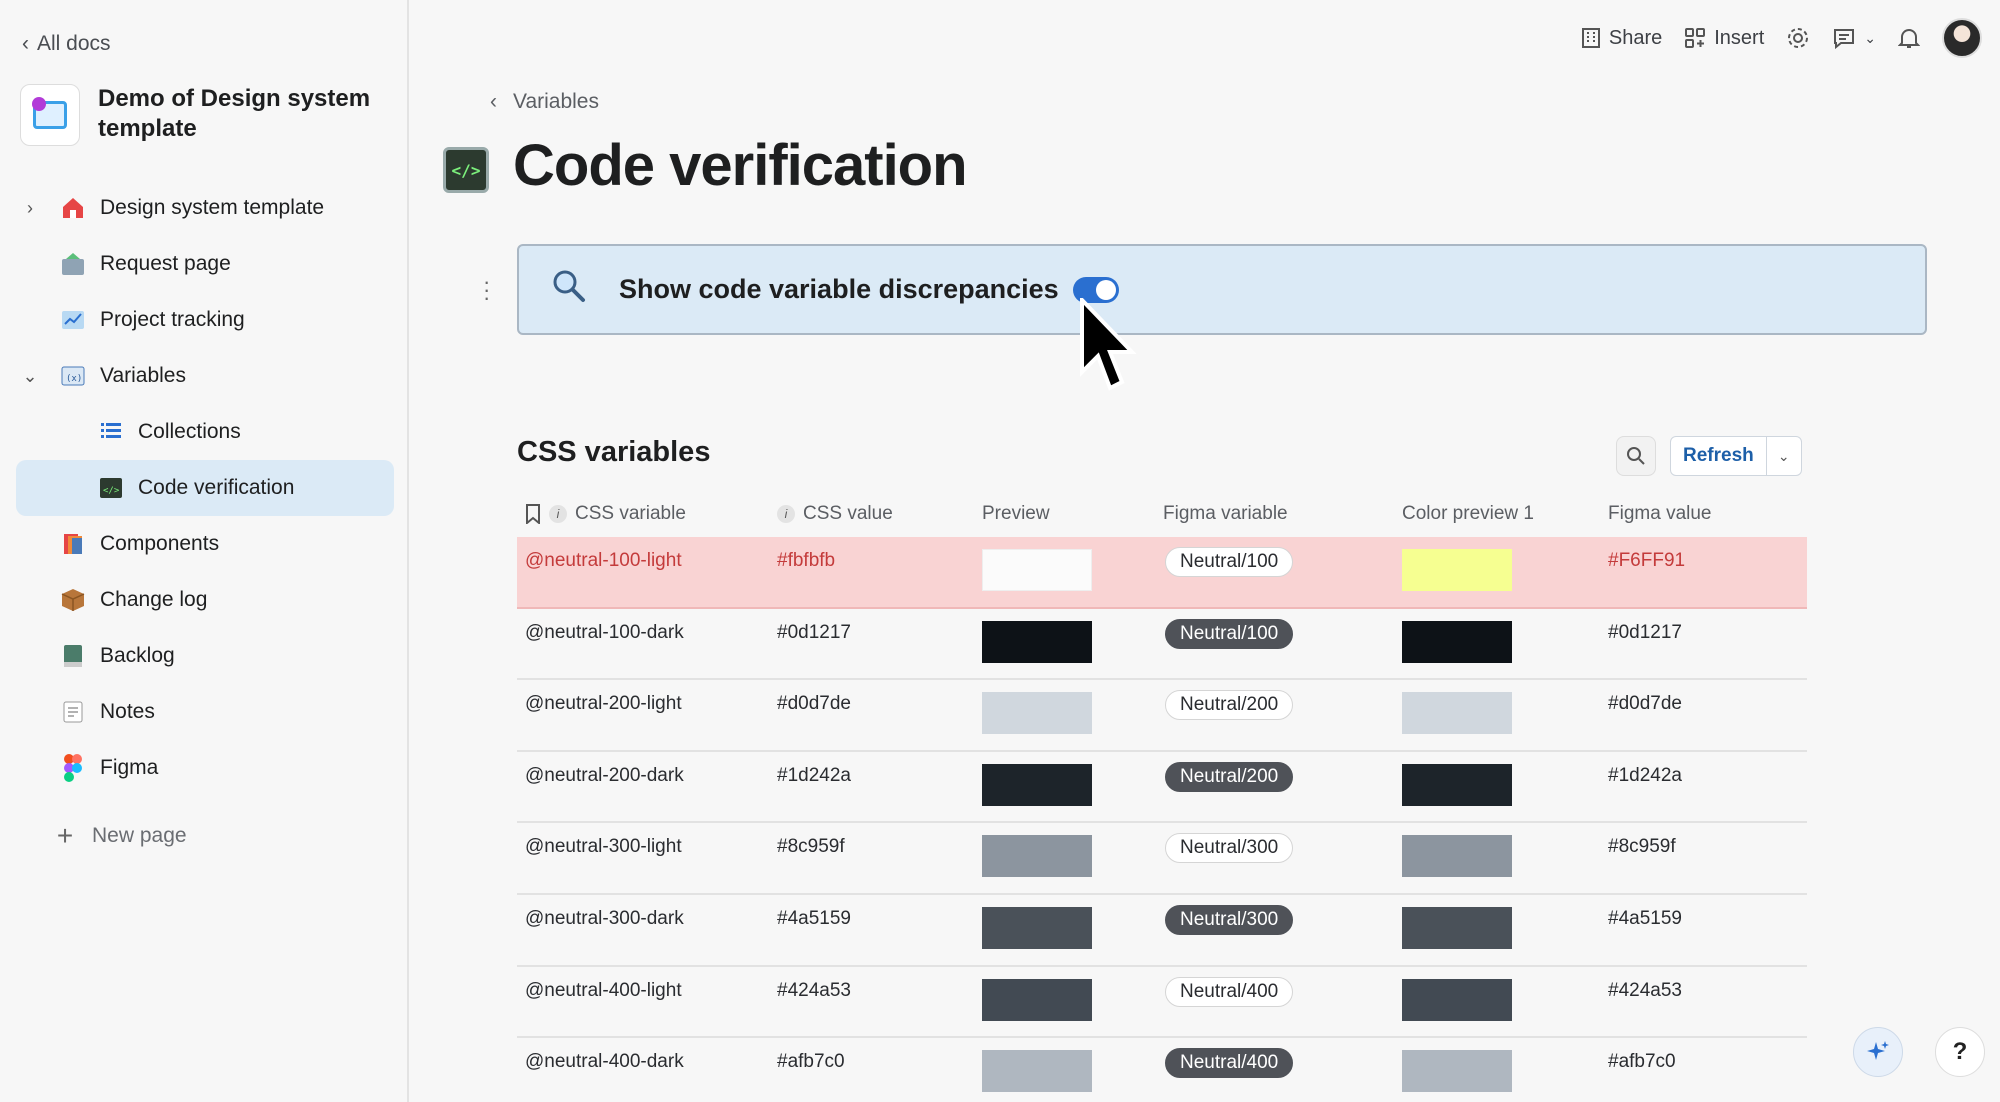  I want to click on page-title: Code verification, so click(740, 165).